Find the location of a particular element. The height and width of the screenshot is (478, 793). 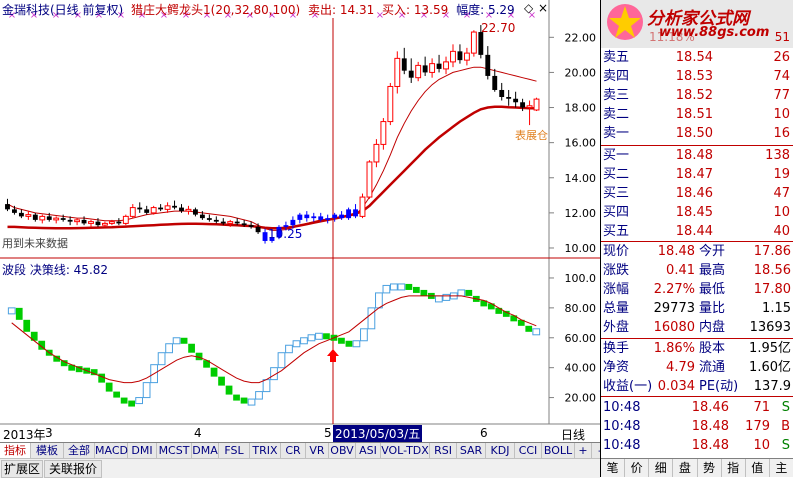

buy-price: 18.46 is located at coordinates (694, 193).